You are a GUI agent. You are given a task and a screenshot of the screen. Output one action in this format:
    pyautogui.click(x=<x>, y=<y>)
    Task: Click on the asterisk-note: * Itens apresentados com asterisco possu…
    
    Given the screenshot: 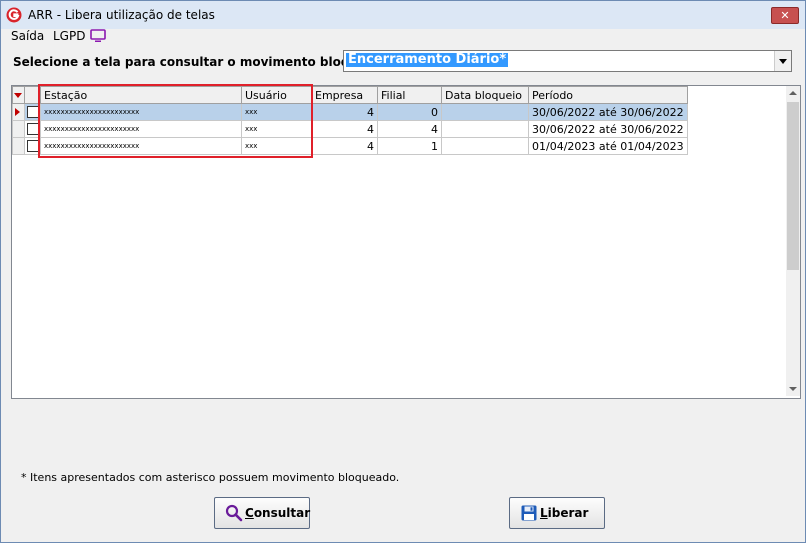 What is the action you would take?
    pyautogui.click(x=210, y=477)
    